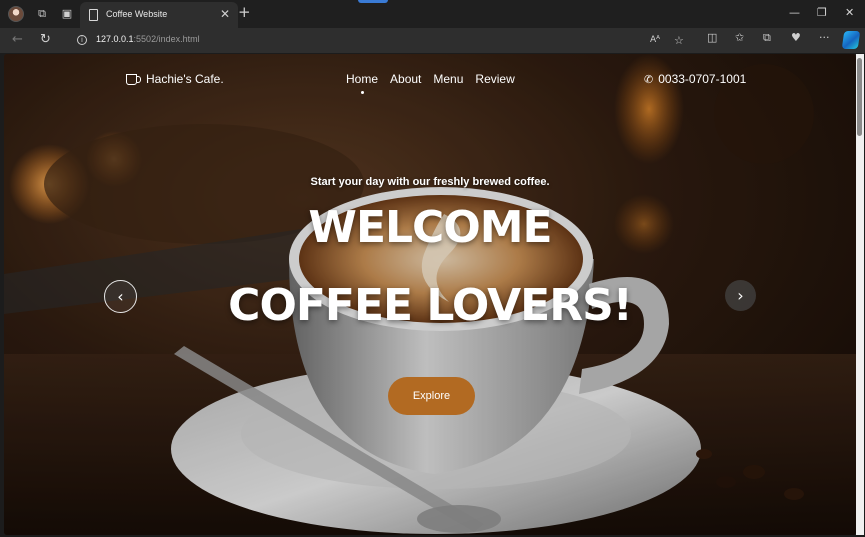 The width and height of the screenshot is (865, 537). What do you see at coordinates (448, 79) in the screenshot?
I see `nav-link-menu: Menu` at bounding box center [448, 79].